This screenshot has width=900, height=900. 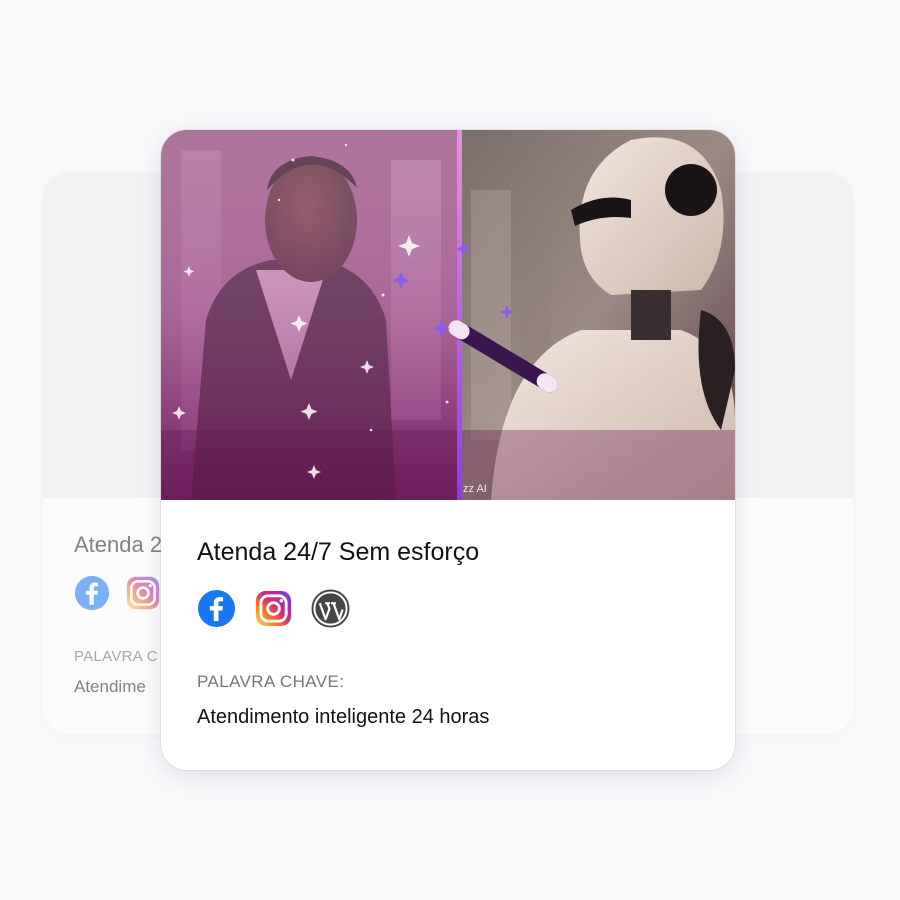 What do you see at coordinates (116, 656) in the screenshot?
I see `background-card-keyword-label: PALAVRA C` at bounding box center [116, 656].